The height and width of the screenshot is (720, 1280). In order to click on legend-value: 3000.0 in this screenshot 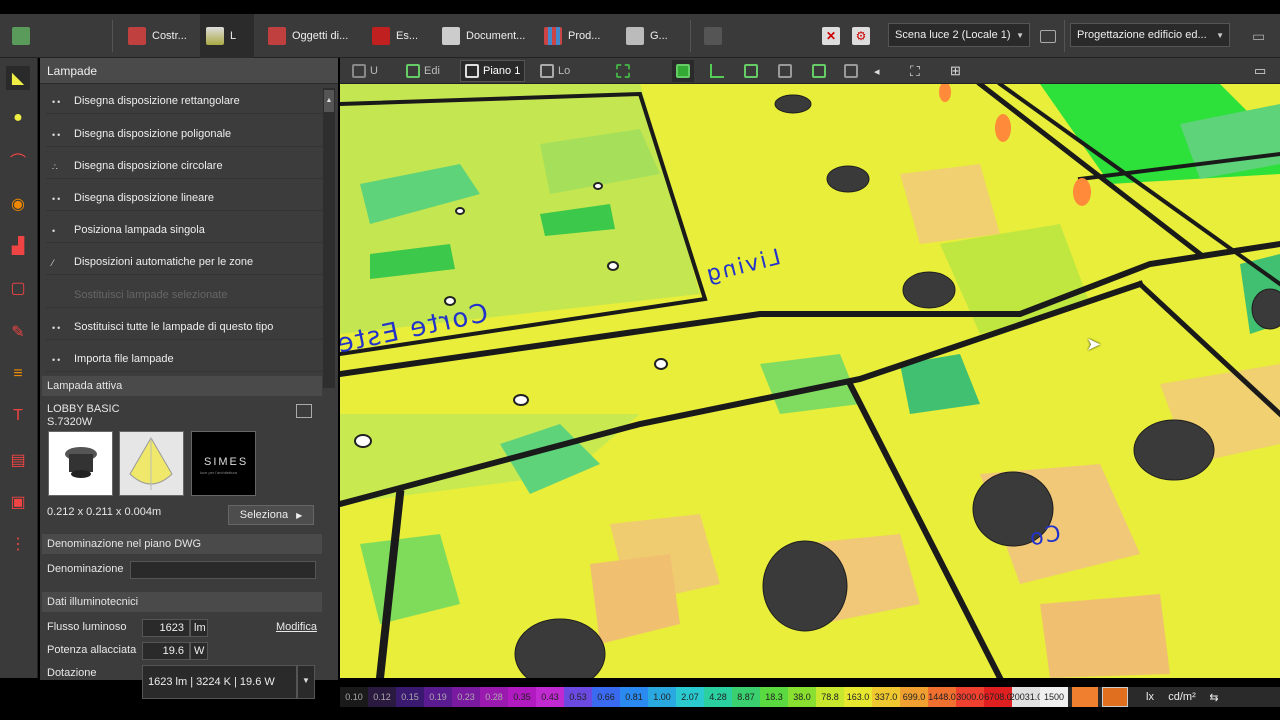, I will do `click(970, 697)`.